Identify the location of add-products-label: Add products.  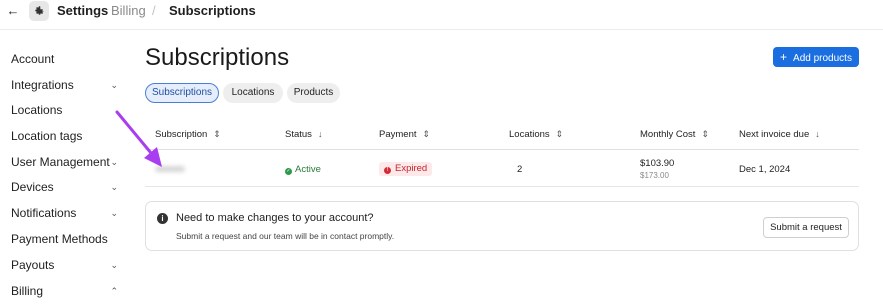
(822, 58).